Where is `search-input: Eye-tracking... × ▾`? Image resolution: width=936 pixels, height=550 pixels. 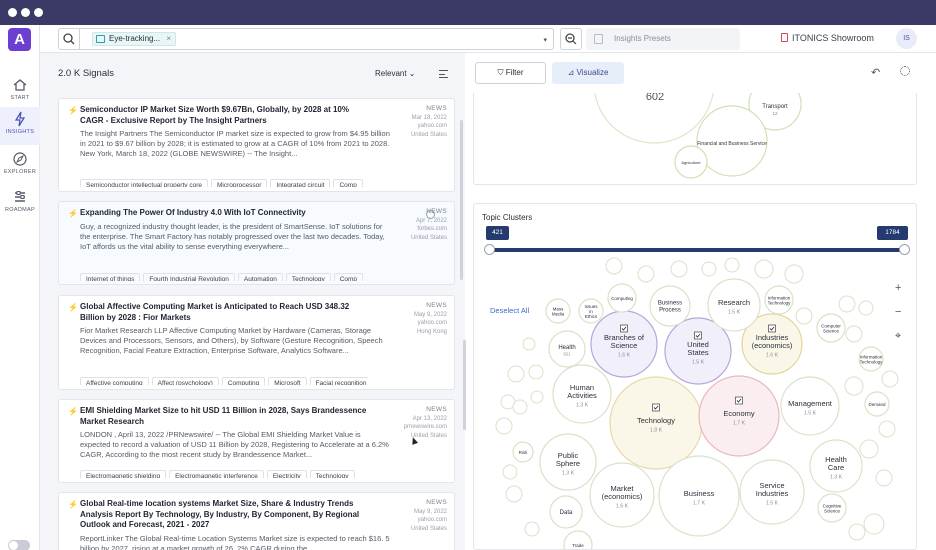
search-input: Eye-tracking... × ▾ is located at coordinates (316, 39).